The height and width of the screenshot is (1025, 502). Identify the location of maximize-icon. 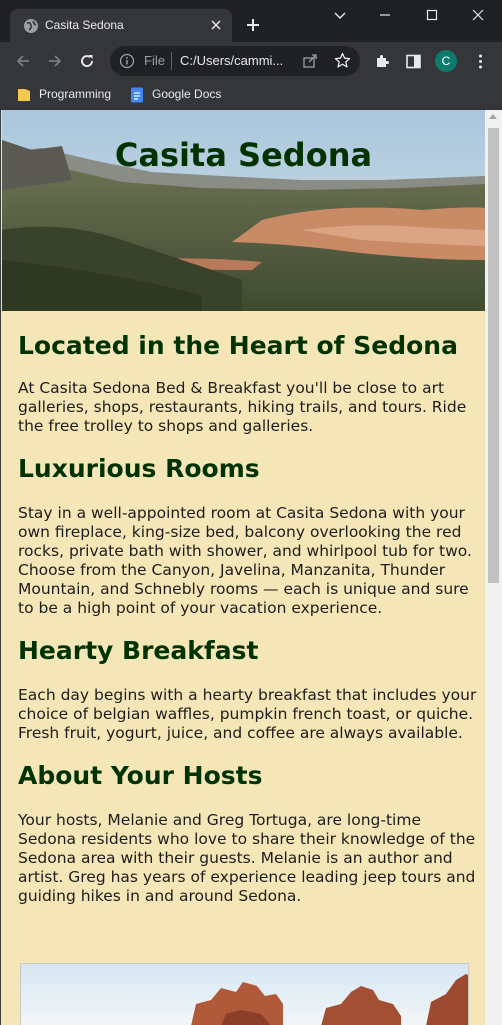
(432, 15).